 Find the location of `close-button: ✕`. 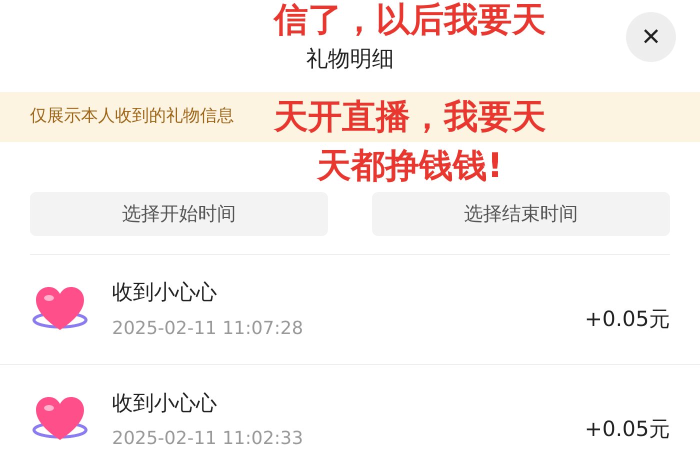

close-button: ✕ is located at coordinates (651, 37).